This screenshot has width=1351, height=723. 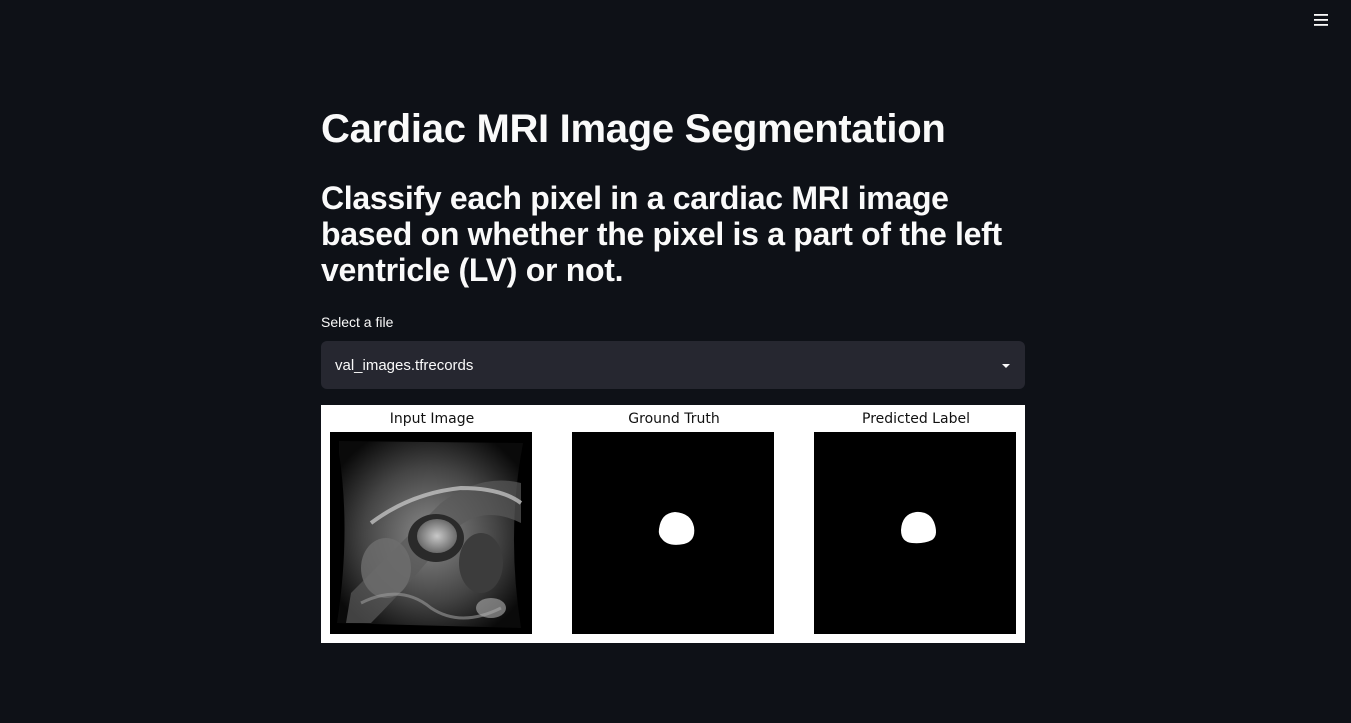 What do you see at coordinates (915, 533) in the screenshot?
I see `predicted-mask` at bounding box center [915, 533].